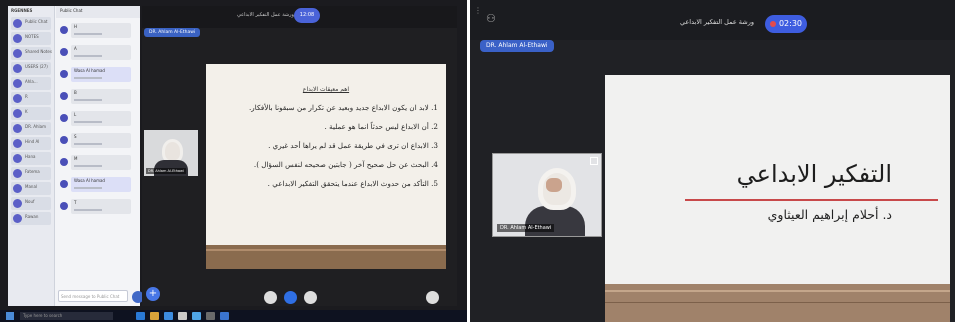 The width and height of the screenshot is (955, 322). I want to click on message-bubble: S, so click(101, 140).